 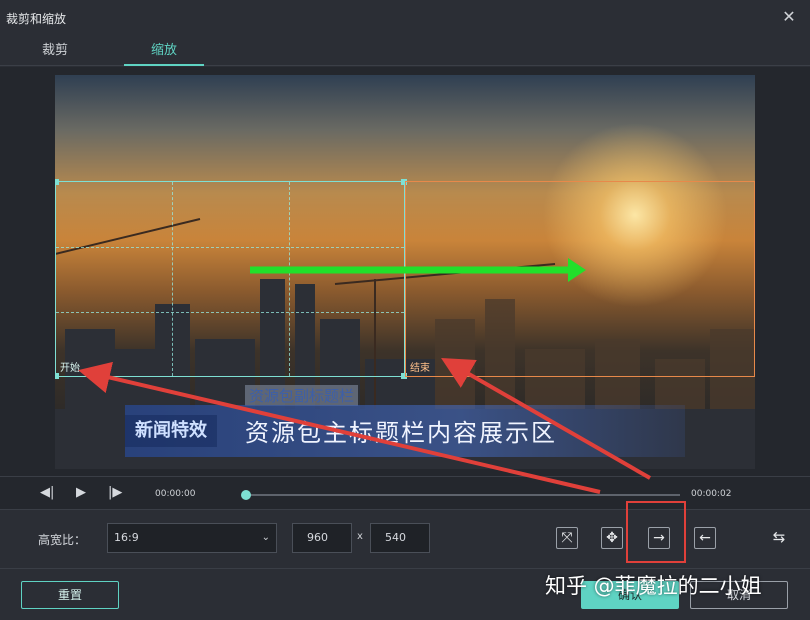 I want to click on end-frame-box: 结束, so click(x=580, y=279).